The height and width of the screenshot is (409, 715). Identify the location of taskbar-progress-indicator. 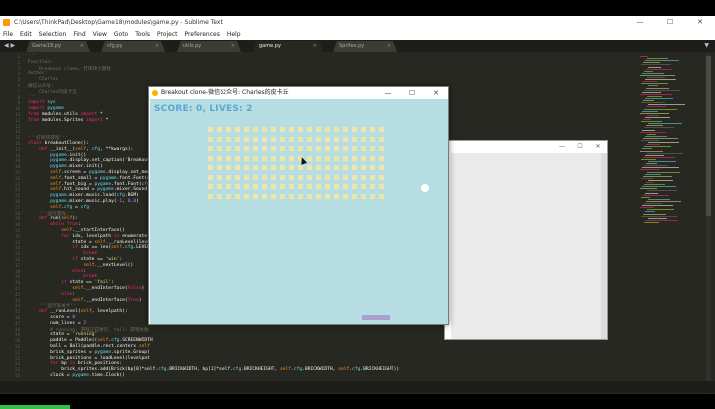
(35, 407).